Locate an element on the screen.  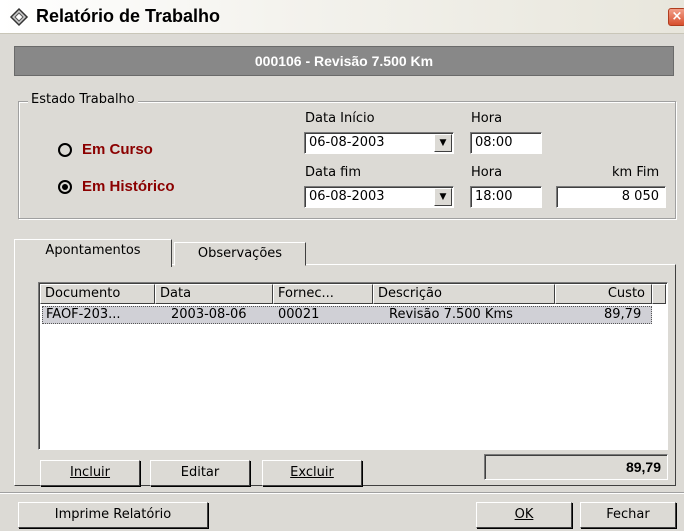
column-header-filler is located at coordinates (659, 294).